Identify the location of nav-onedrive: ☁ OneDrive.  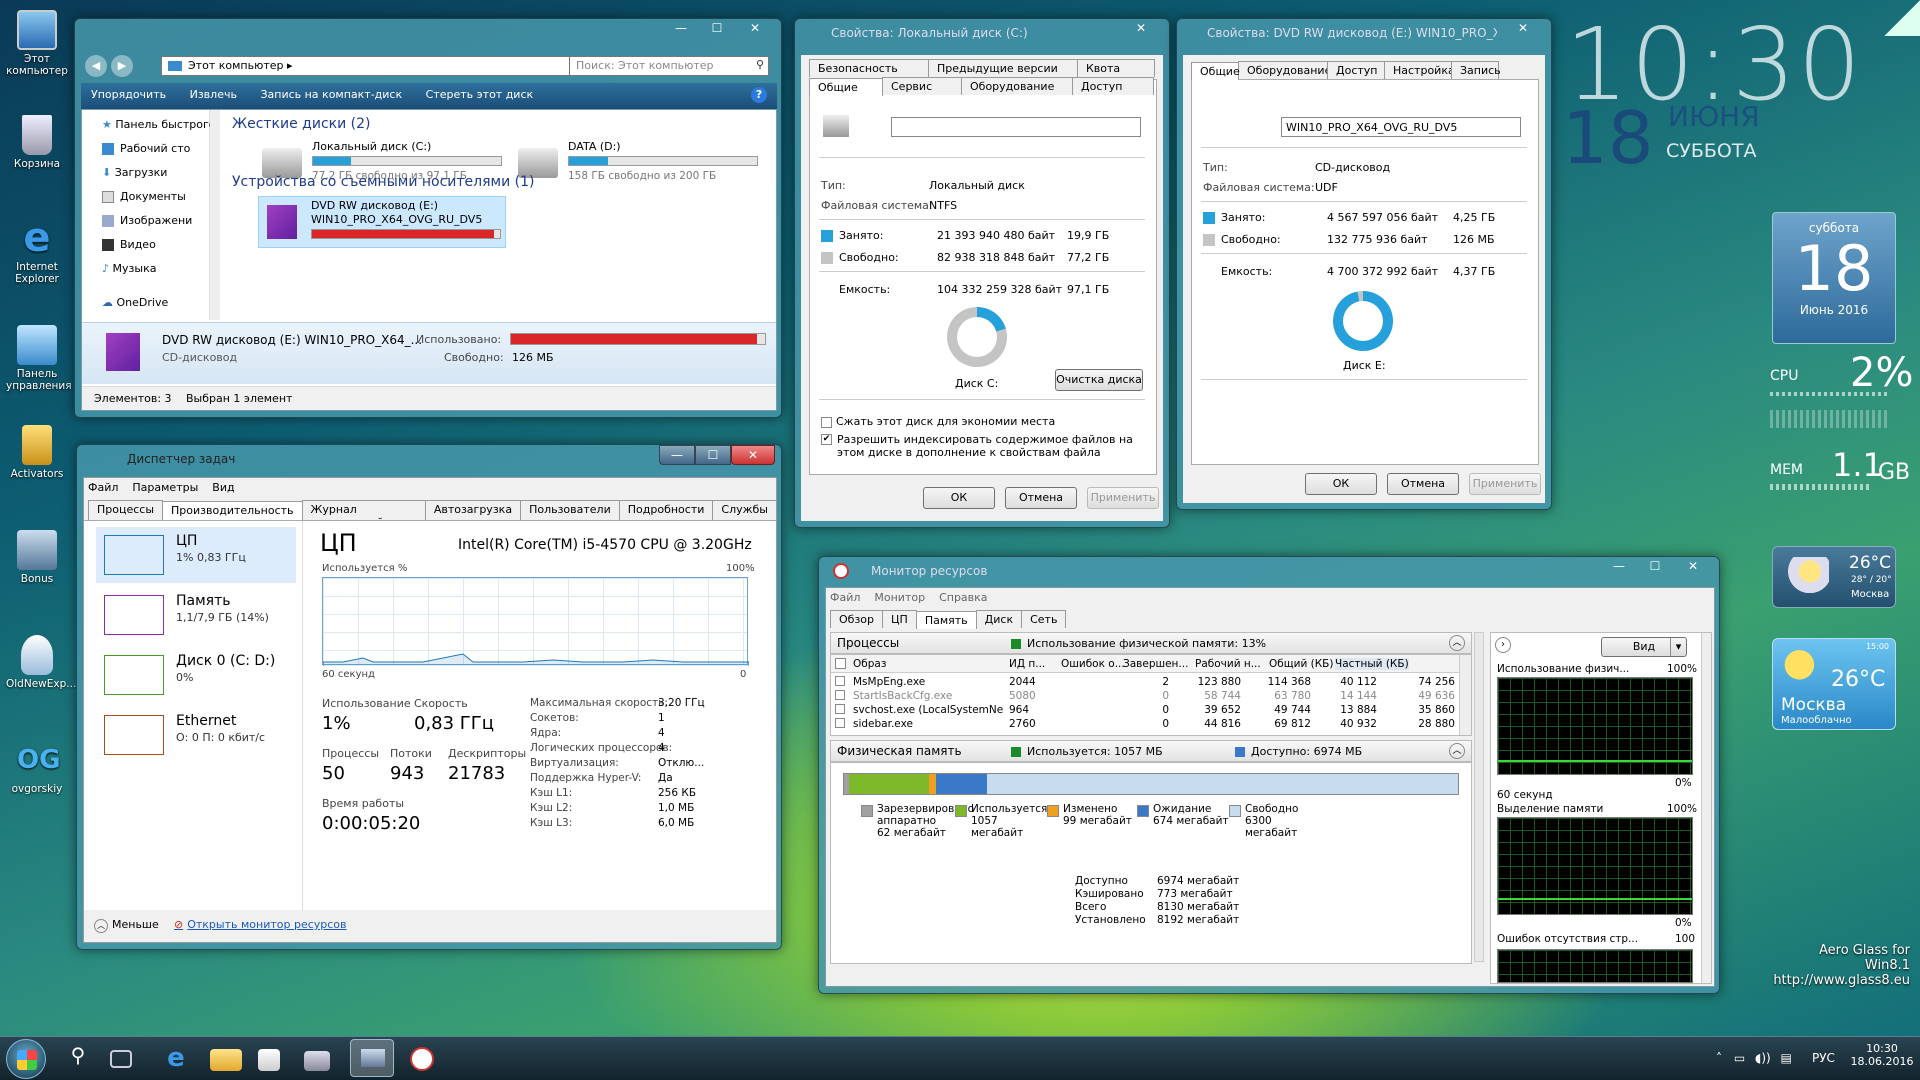
(135, 302).